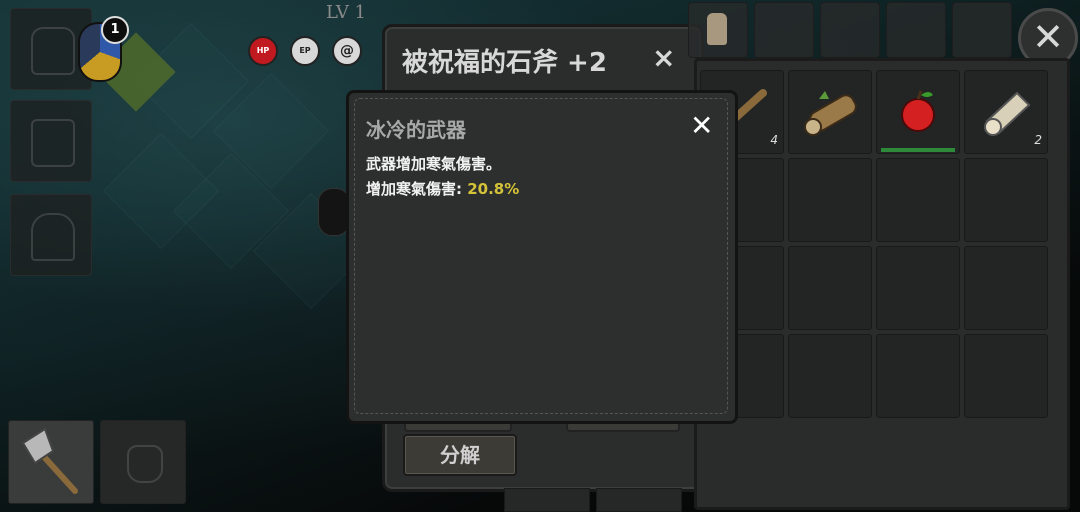 This screenshot has width=1080, height=512. I want to click on compass-badge: 1, so click(115, 30).